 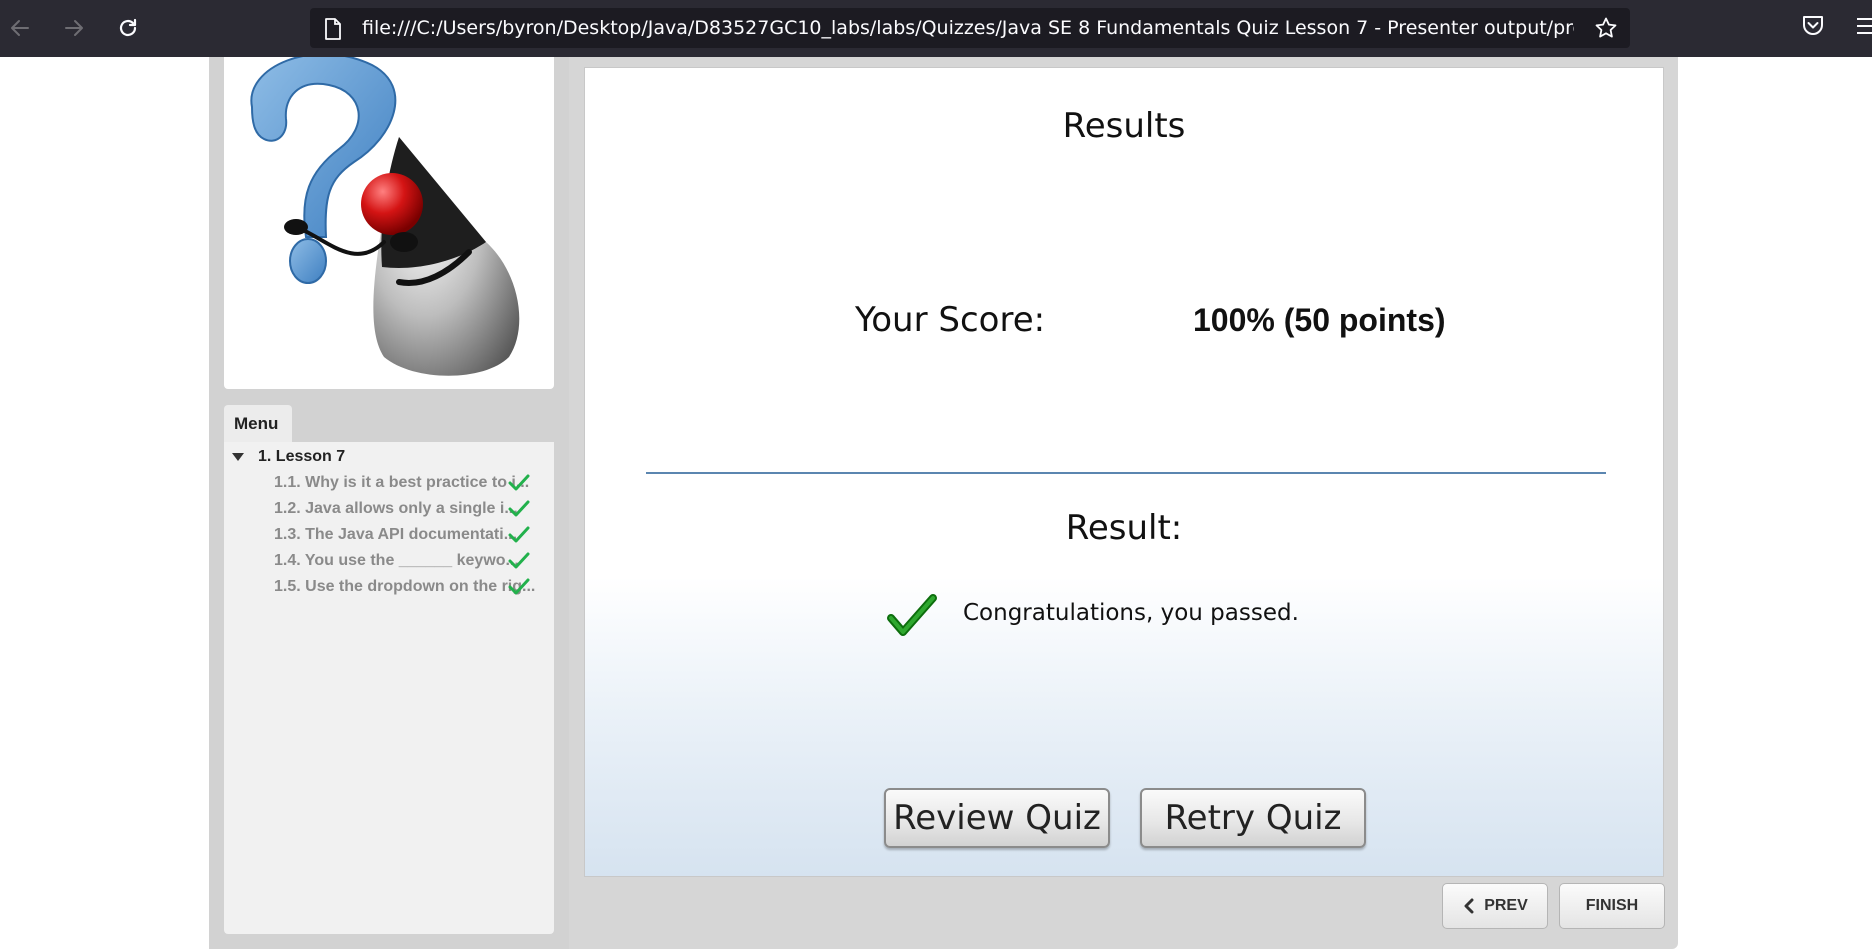 I want to click on reload-button, so click(x=128, y=28).